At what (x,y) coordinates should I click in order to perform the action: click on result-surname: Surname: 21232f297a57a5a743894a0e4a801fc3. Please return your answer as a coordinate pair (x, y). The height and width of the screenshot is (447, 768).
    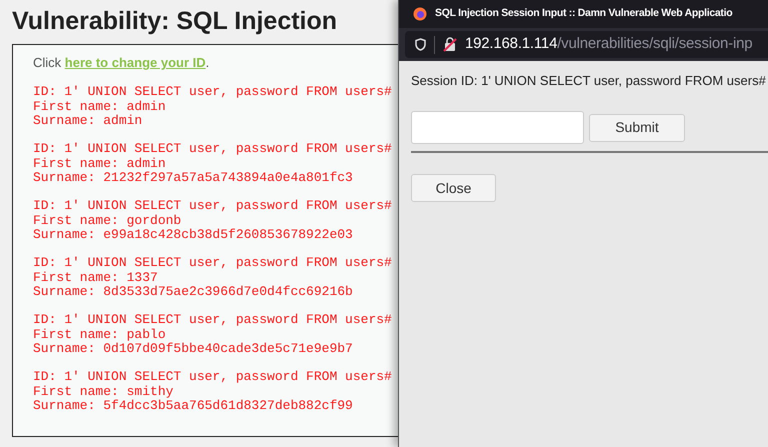
    Looking at the image, I should click on (193, 178).